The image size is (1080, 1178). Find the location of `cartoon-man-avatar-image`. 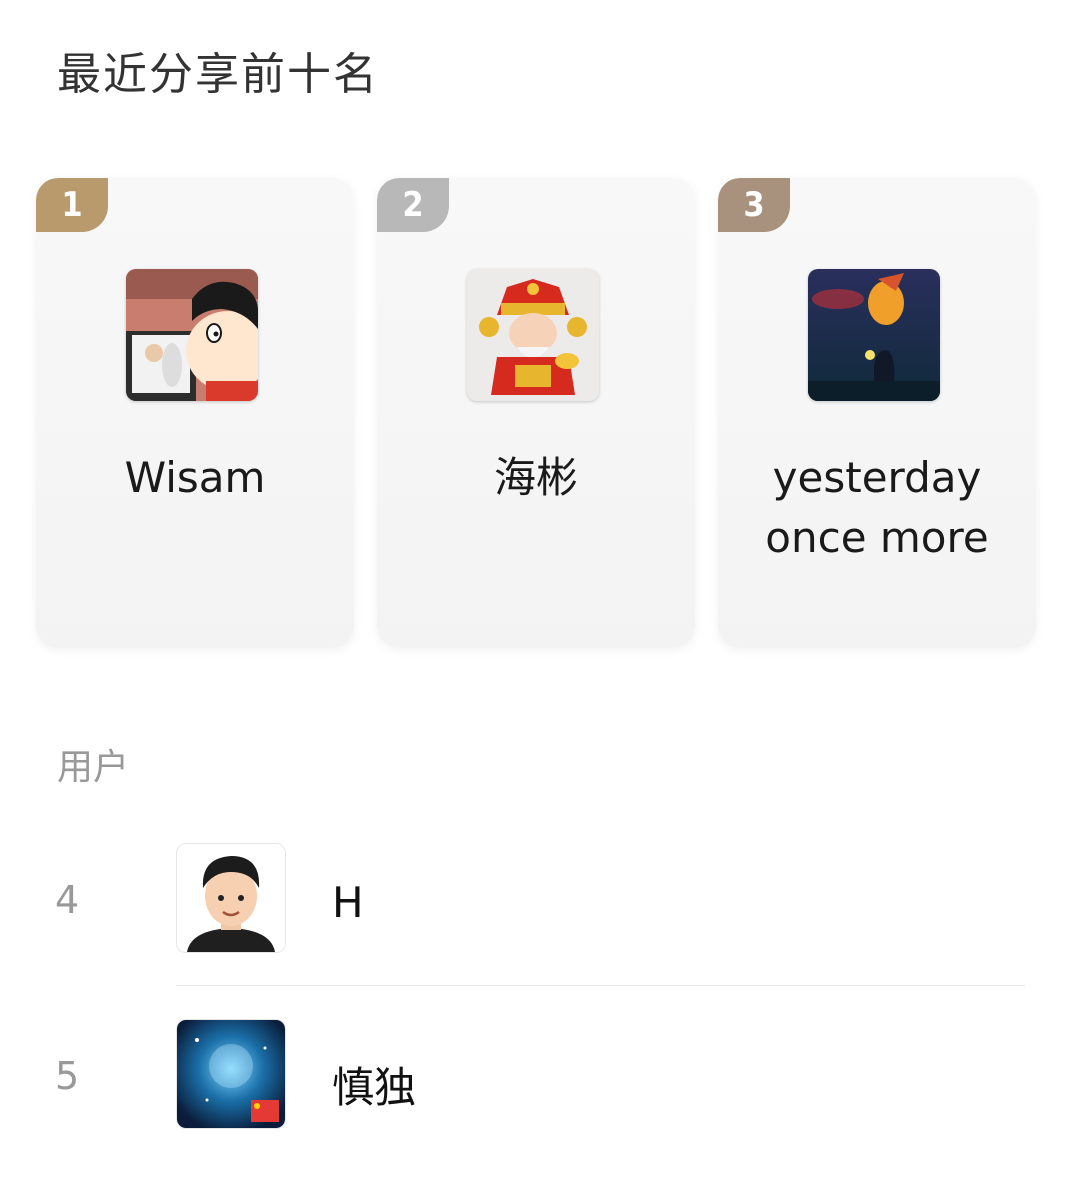

cartoon-man-avatar-image is located at coordinates (231, 898).